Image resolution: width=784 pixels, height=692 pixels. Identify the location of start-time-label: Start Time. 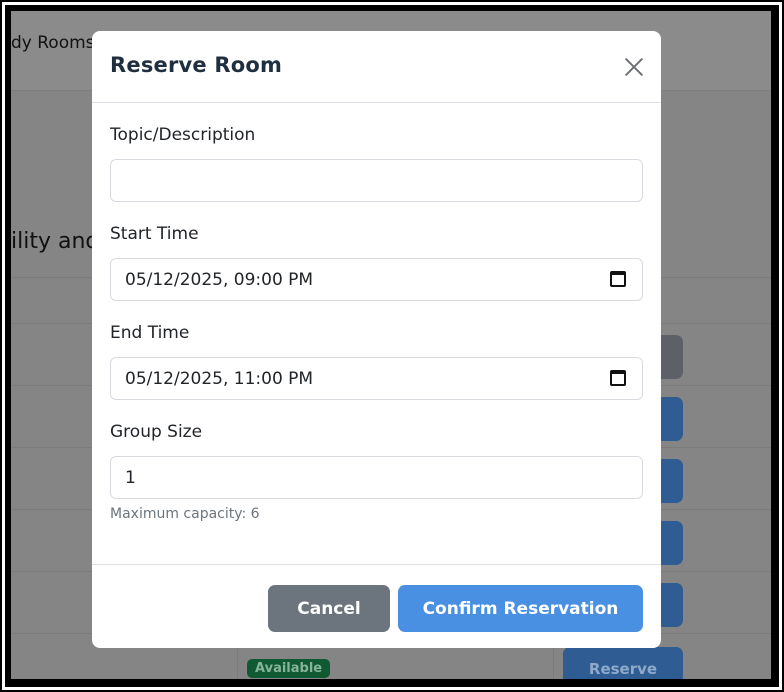
(154, 234).